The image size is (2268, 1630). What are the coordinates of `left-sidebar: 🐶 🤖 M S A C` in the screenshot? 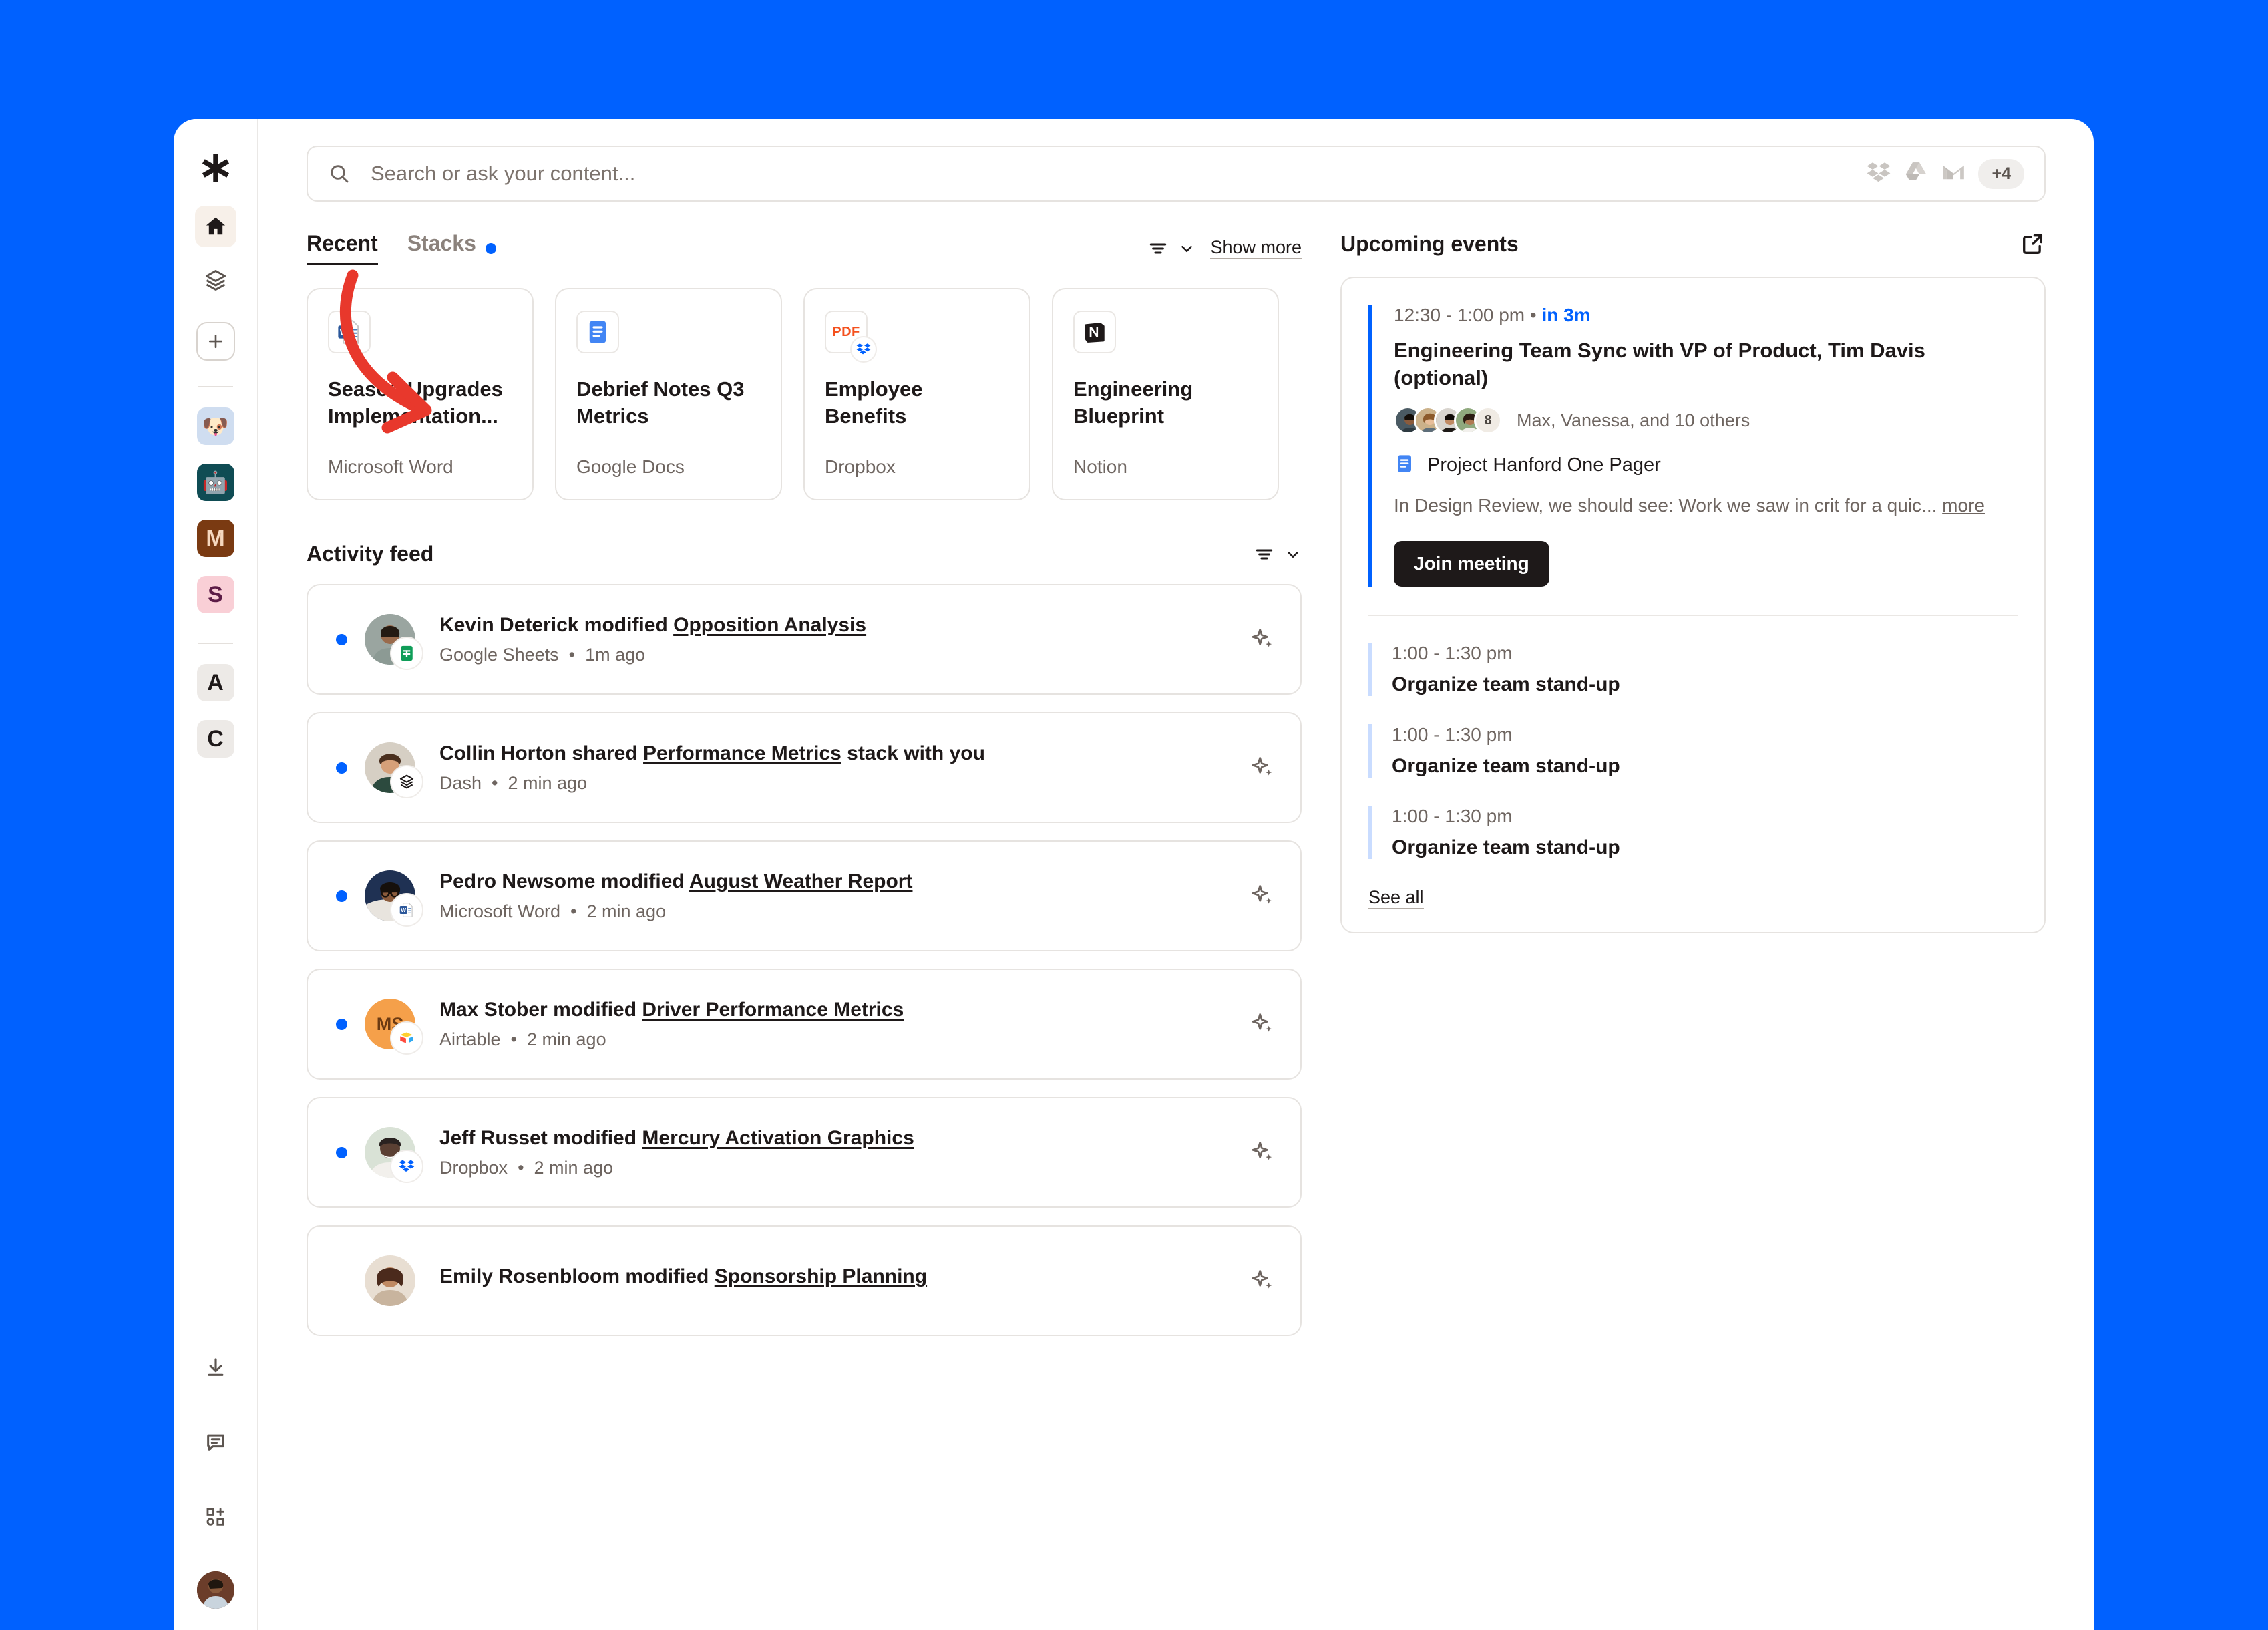 It's located at (216, 874).